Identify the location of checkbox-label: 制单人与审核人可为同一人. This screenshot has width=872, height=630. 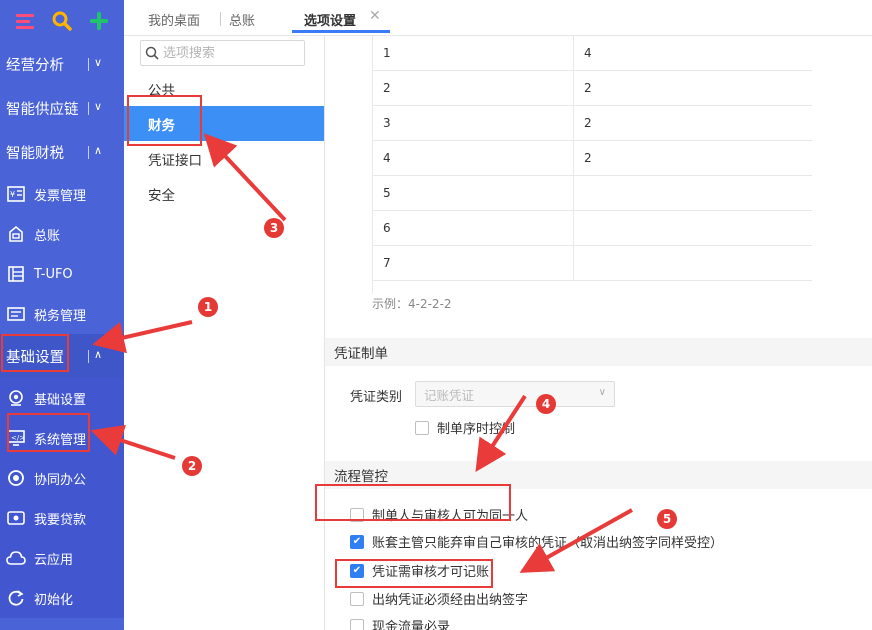
(450, 516).